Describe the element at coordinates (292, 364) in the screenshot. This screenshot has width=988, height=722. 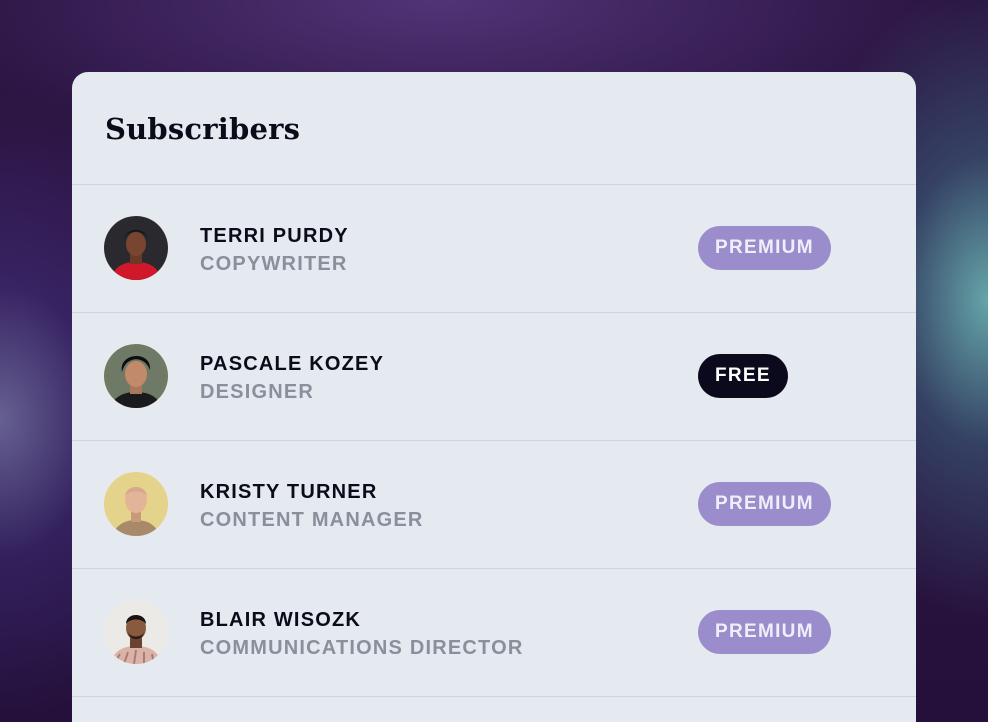
I see `subscriber-name: PASCALE KOZEY` at that location.